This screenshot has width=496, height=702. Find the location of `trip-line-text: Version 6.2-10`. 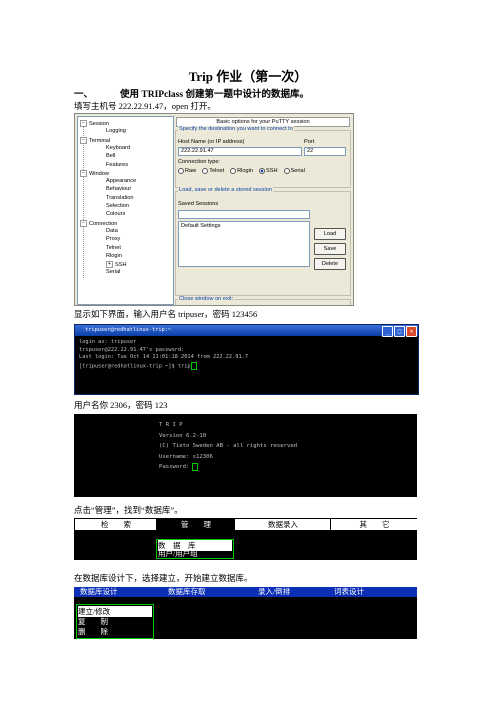

trip-line-text: Version 6.2-10 is located at coordinates (183, 435).